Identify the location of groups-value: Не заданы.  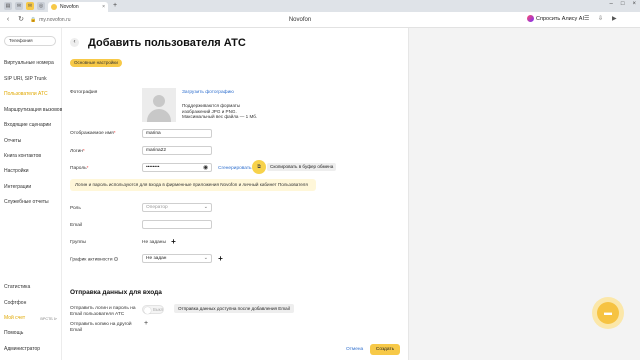
(154, 242).